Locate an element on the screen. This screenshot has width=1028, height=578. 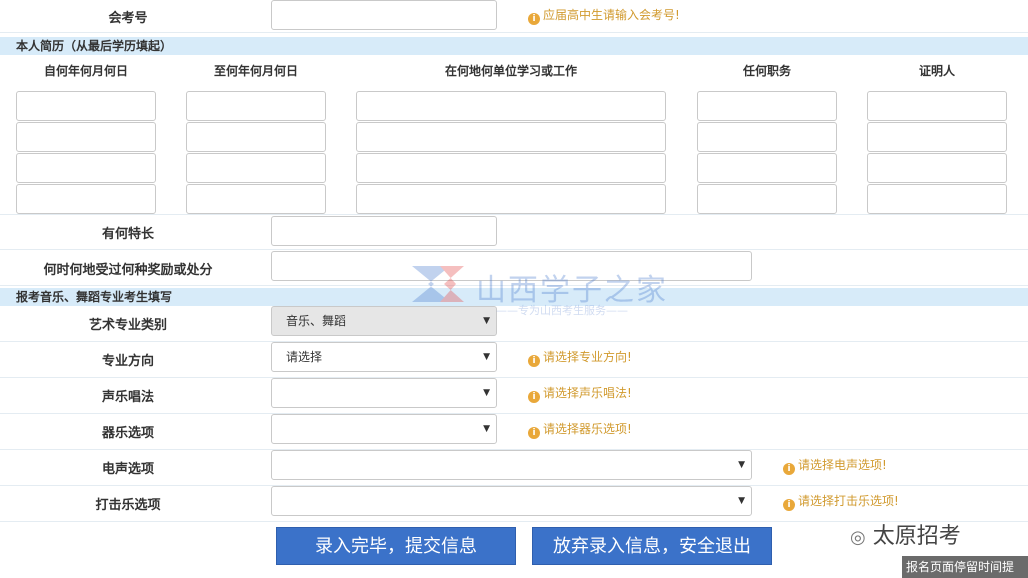
art-category-label: 艺术专业类别 is located at coordinates (127, 325).